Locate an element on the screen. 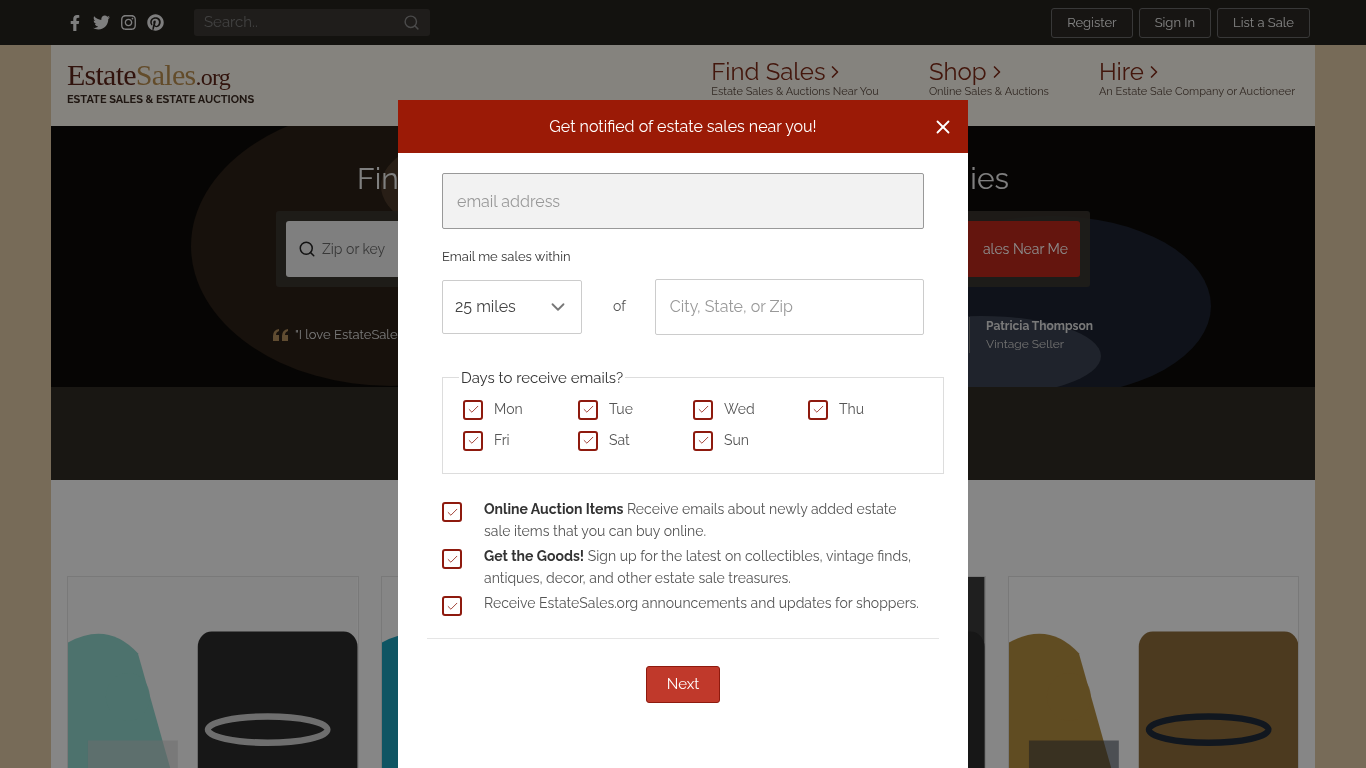  option-text: Receive EstateSales.org announcements and updates for shoppers. is located at coordinates (701, 603).